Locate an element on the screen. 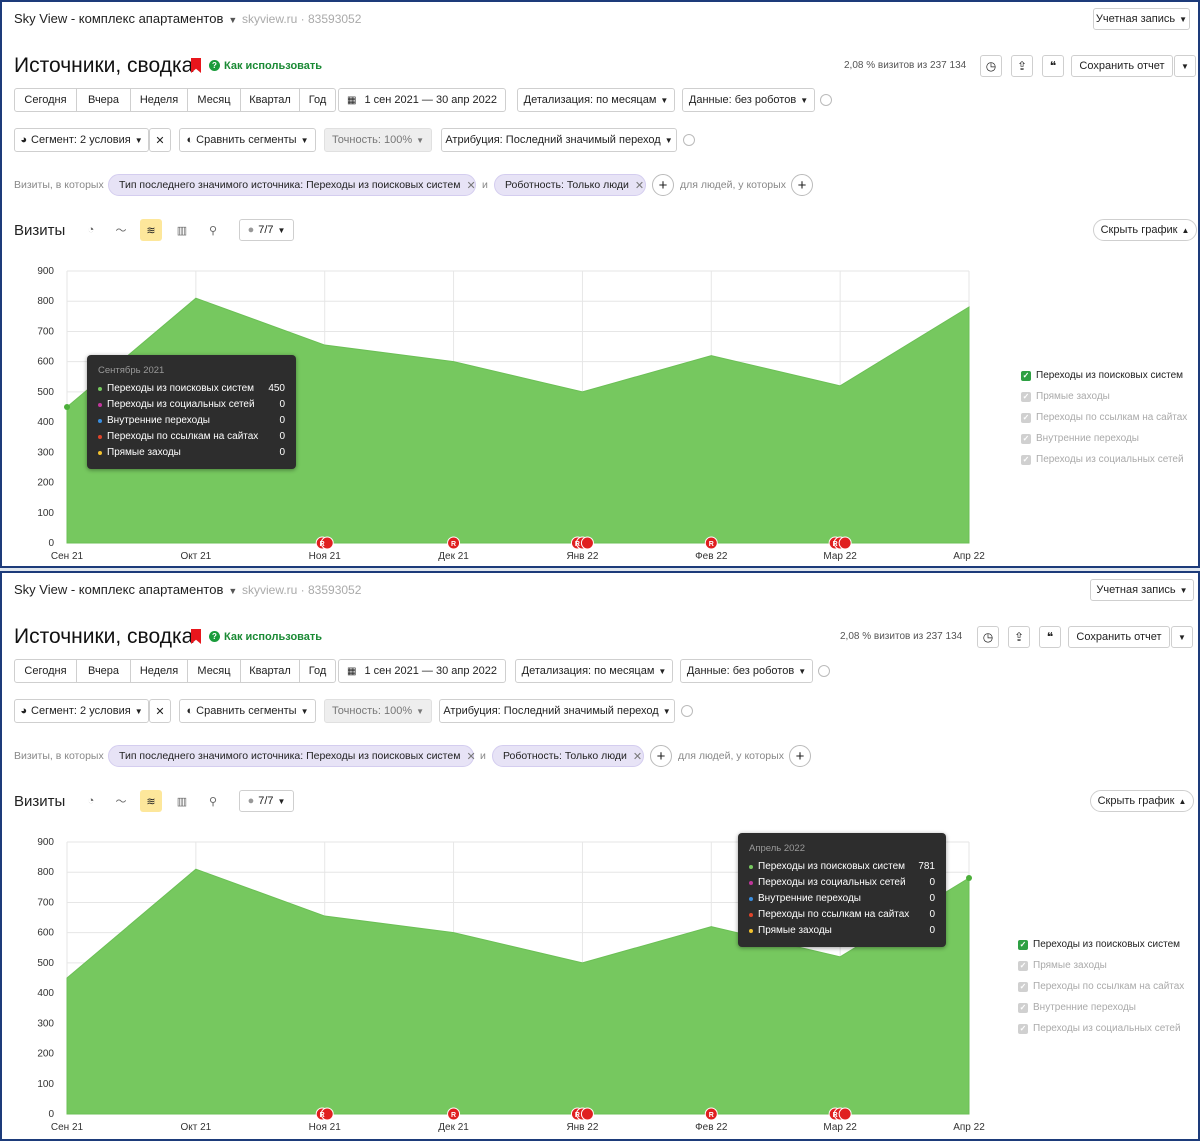 The height and width of the screenshot is (1141, 1200). pie-icon: ◕ is located at coordinates (24, 140).